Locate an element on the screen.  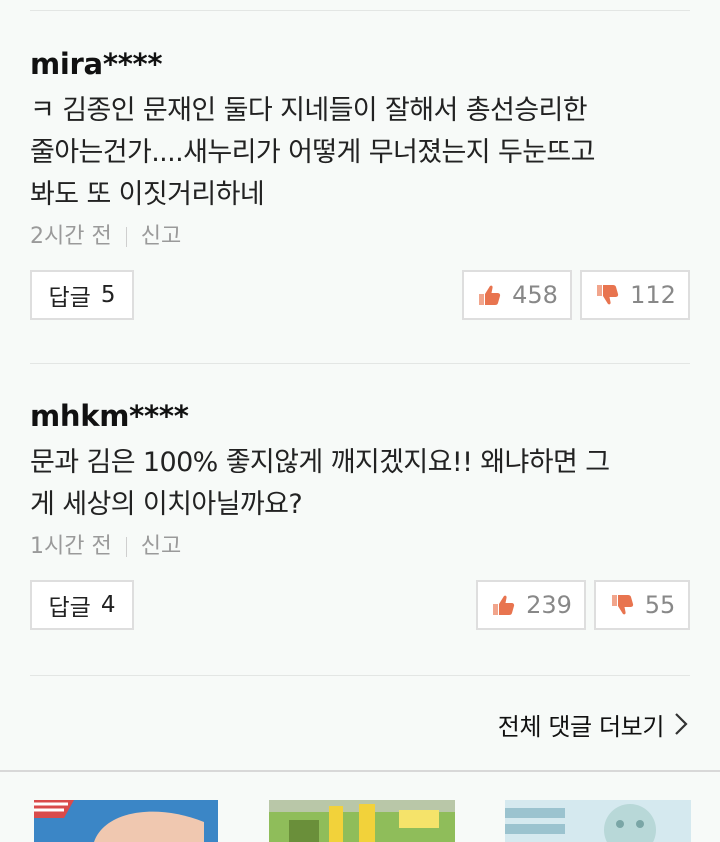
section-separator is located at coordinates (360, 771).